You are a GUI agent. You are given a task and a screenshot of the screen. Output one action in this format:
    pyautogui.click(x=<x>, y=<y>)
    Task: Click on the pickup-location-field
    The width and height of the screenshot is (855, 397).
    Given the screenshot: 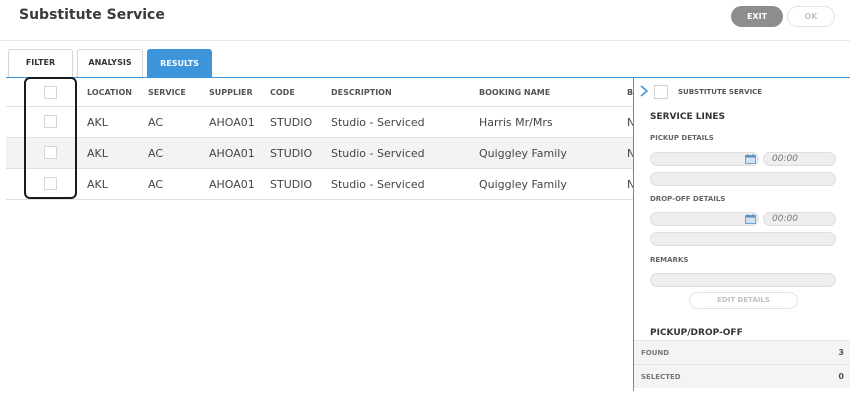 What is the action you would take?
    pyautogui.click(x=743, y=179)
    